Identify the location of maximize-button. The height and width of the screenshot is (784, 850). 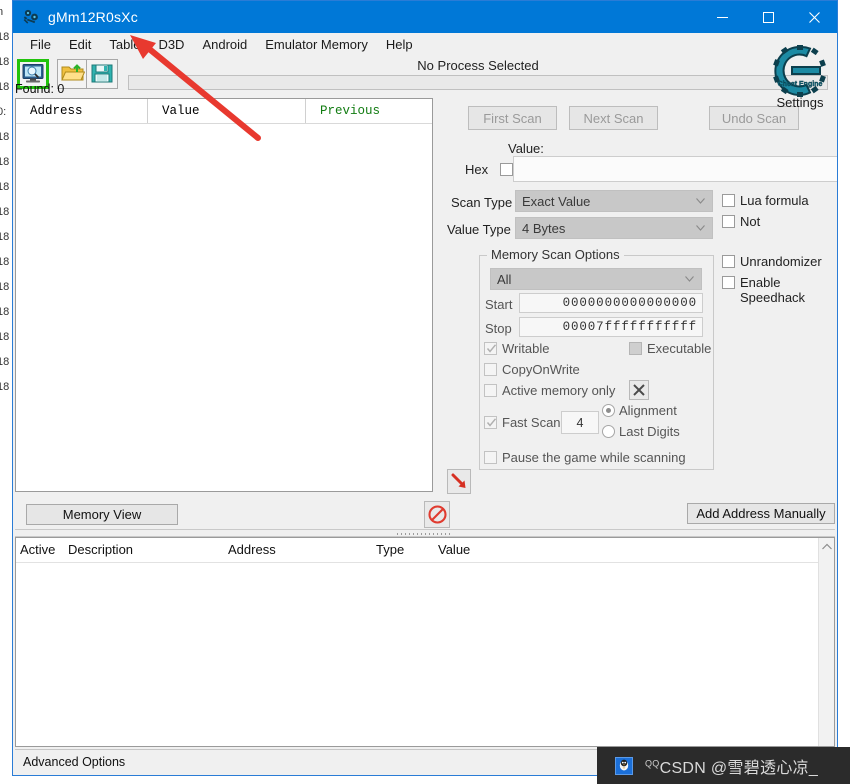
(768, 17).